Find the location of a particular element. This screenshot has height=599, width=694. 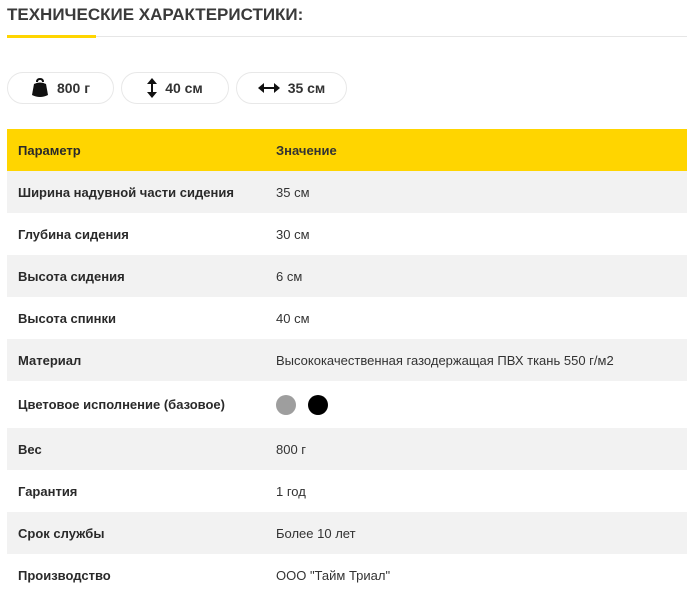

color-swatch-gray is located at coordinates (286, 404).